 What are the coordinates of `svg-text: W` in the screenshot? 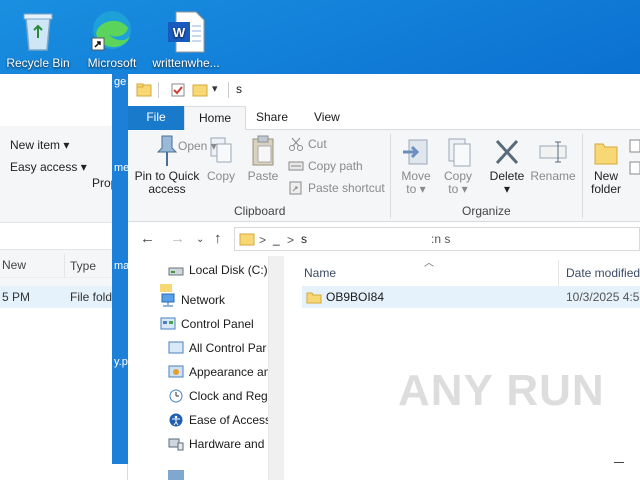 It's located at (179, 32).